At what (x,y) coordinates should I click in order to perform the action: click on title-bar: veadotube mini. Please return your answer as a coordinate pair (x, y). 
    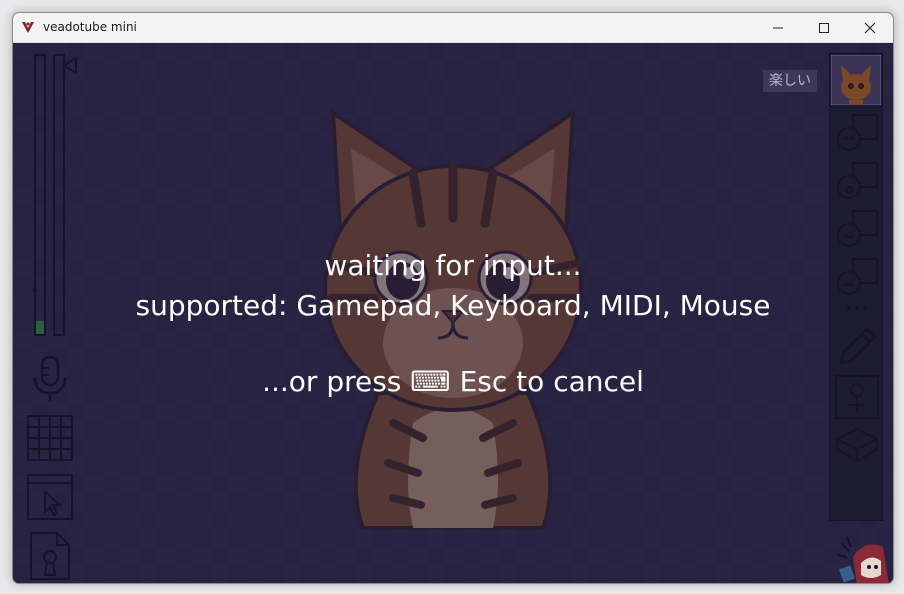
    Looking at the image, I should click on (453, 28).